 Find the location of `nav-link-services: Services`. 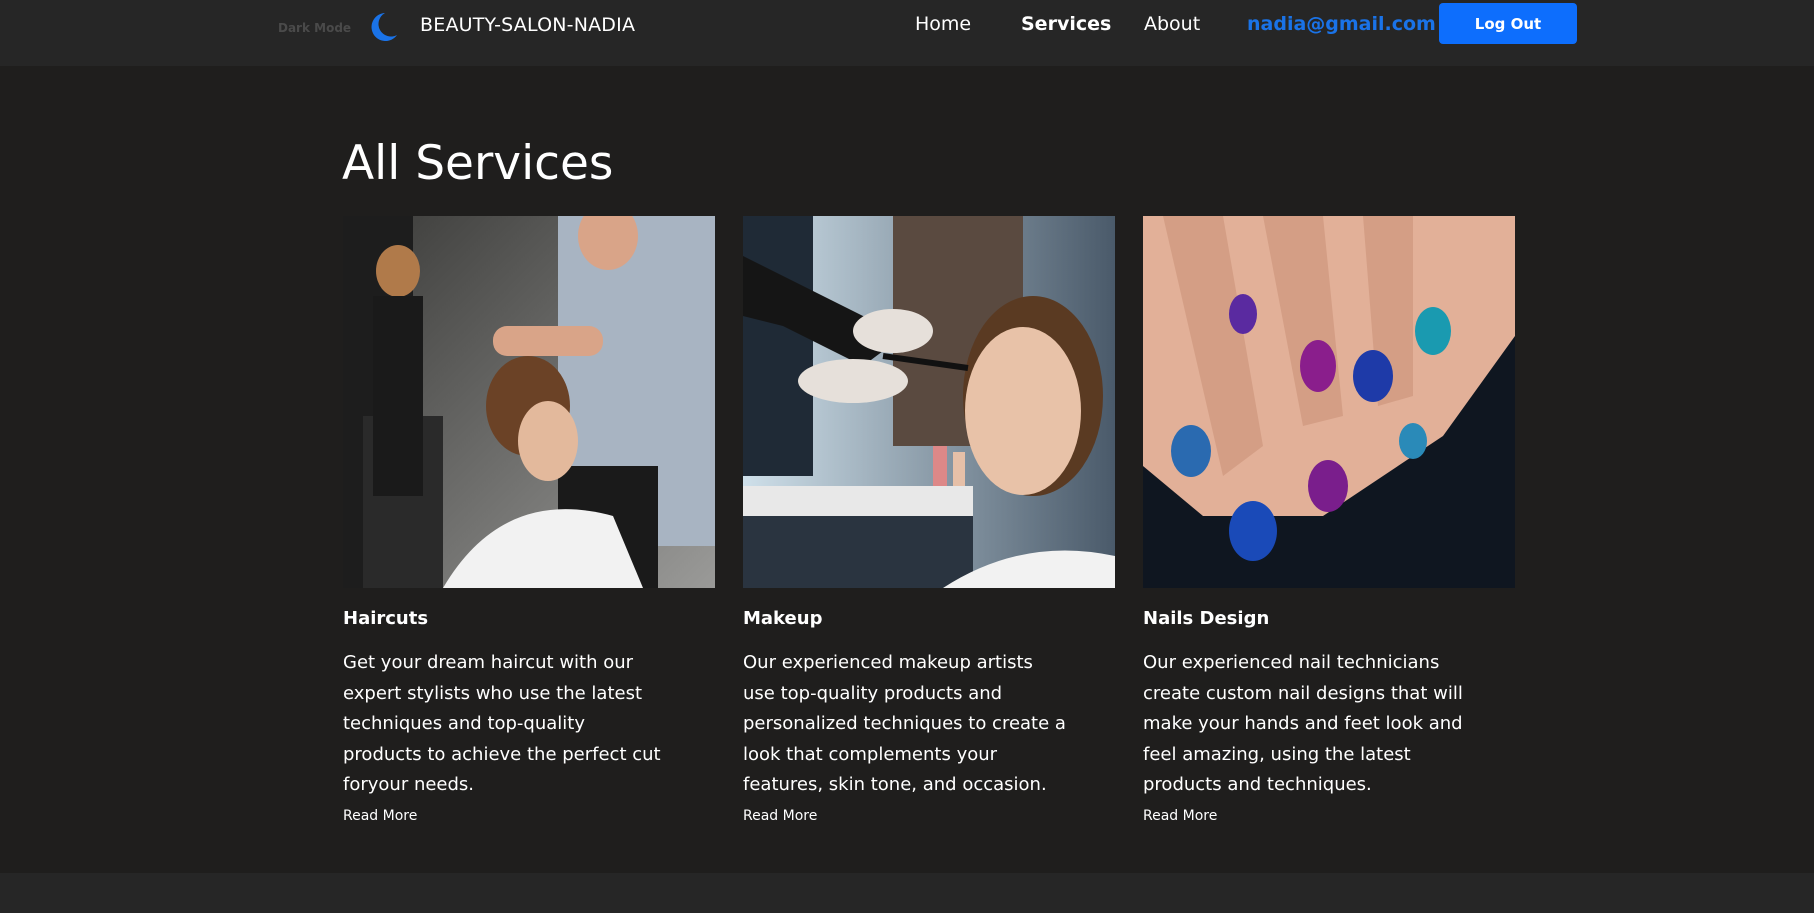

nav-link-services: Services is located at coordinates (1066, 24).